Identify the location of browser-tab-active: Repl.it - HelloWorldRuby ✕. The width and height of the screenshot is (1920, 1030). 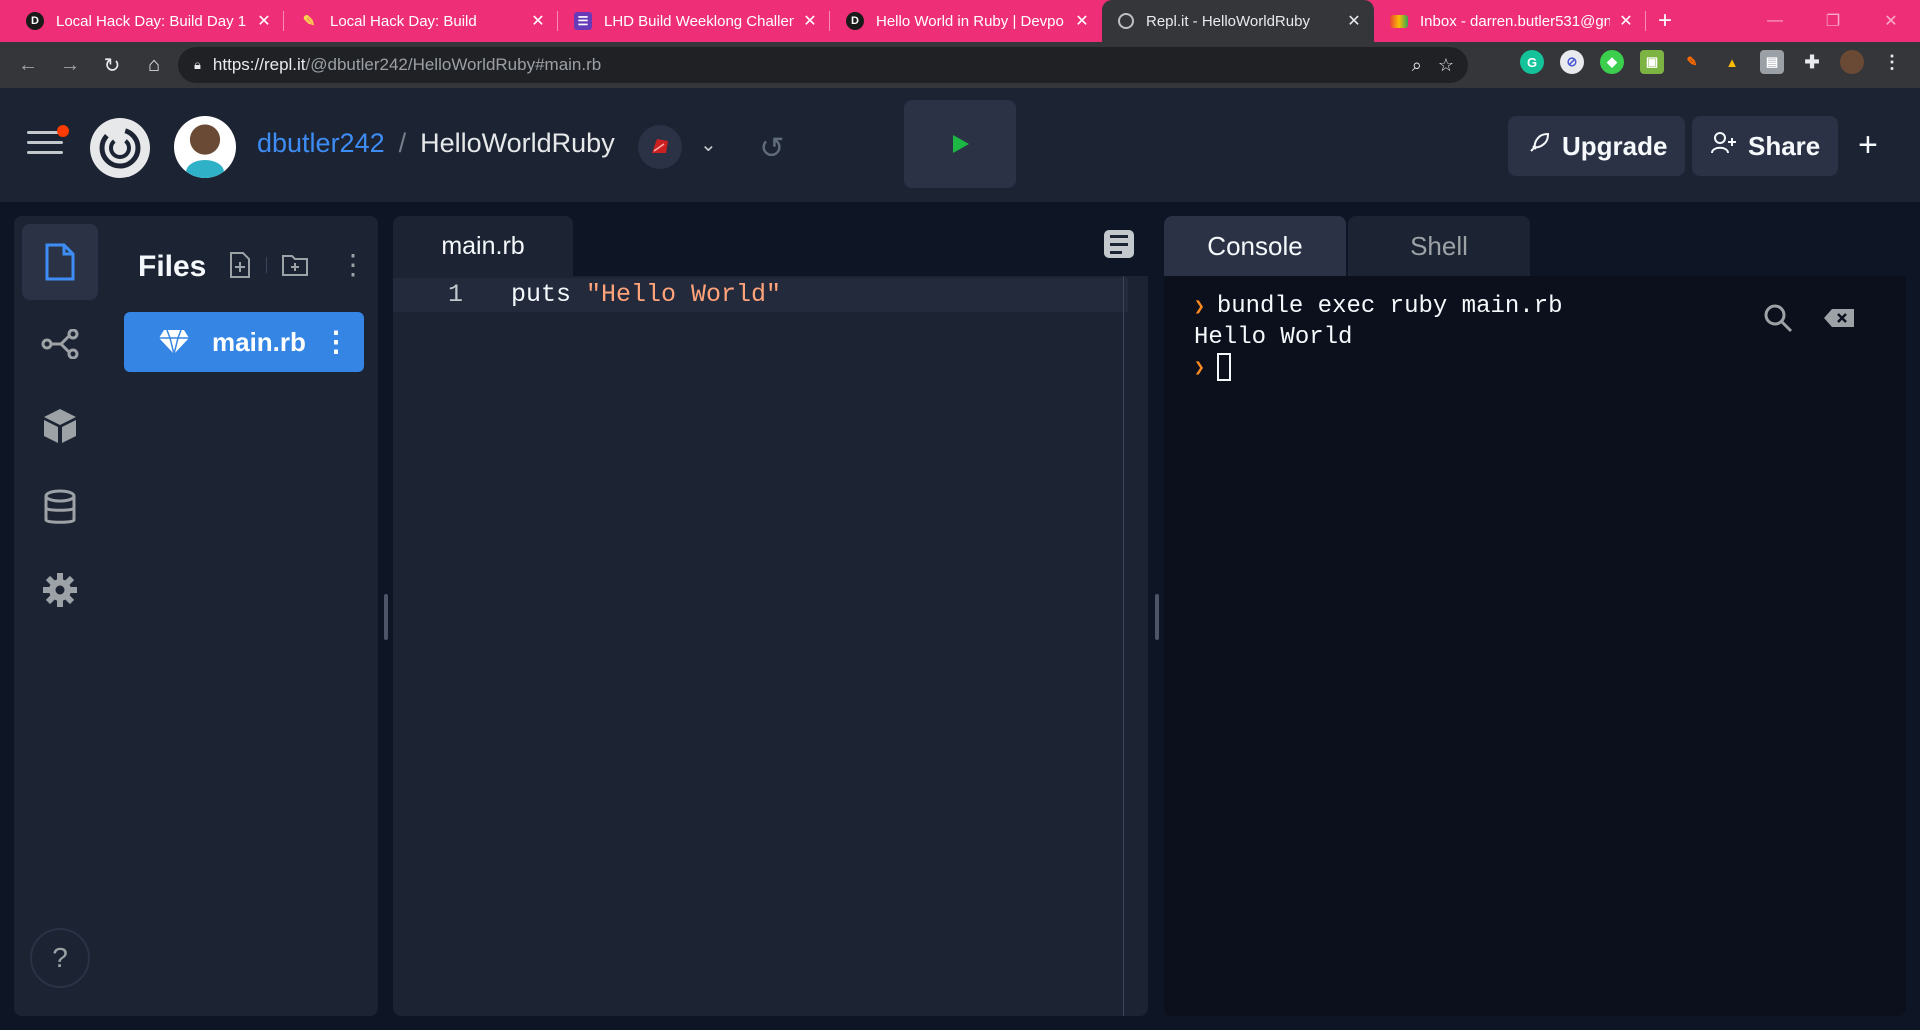
(1238, 21).